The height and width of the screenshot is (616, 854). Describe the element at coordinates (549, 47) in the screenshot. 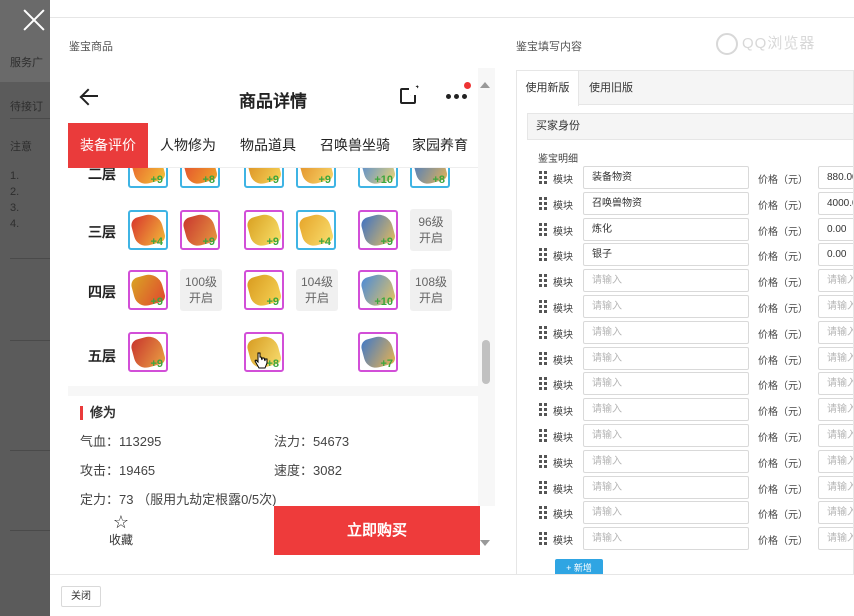

I see `right-panel-title: 鉴宝填写内容` at that location.